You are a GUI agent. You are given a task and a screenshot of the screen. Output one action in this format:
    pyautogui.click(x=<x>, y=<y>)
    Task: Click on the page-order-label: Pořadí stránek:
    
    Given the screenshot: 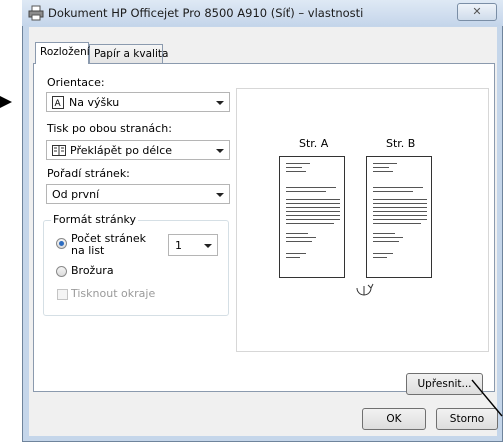 What is the action you would take?
    pyautogui.click(x=88, y=173)
    